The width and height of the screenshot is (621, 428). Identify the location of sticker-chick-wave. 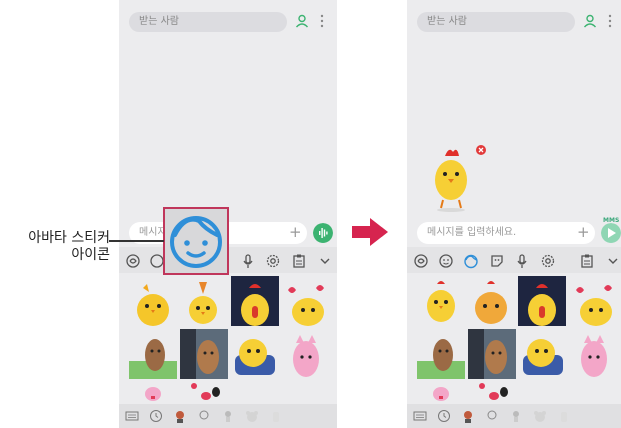
(153, 303).